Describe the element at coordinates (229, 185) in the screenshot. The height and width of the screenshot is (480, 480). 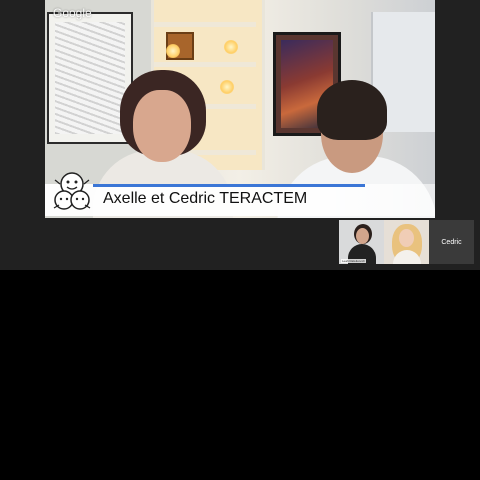
I see `lower-third-accent-bar` at that location.